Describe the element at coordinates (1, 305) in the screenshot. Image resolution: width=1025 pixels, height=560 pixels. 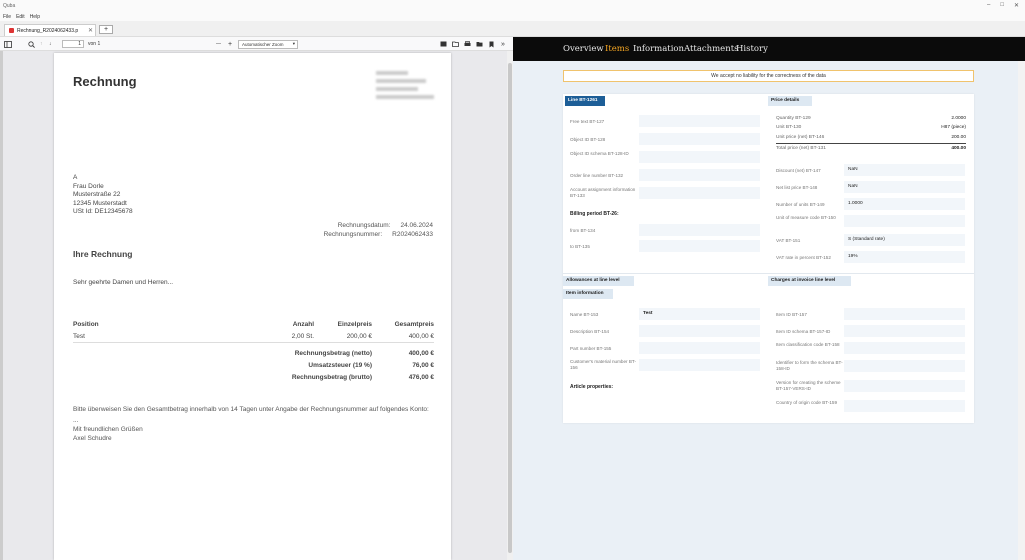
I see `left-edge` at that location.